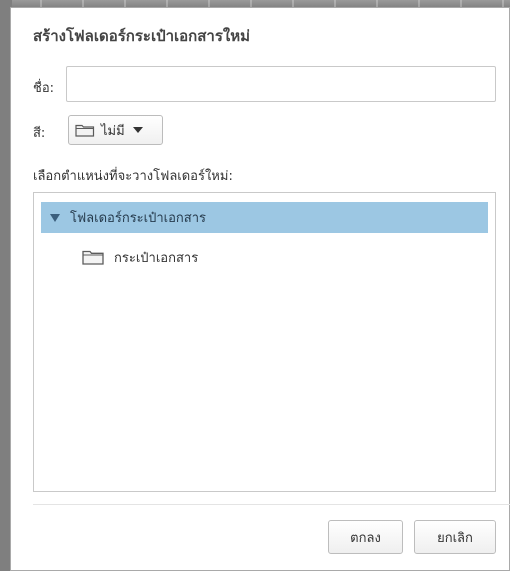 Image resolution: width=510 pixels, height=571 pixels. What do you see at coordinates (271, 504) in the screenshot?
I see `footer-divider` at bounding box center [271, 504].